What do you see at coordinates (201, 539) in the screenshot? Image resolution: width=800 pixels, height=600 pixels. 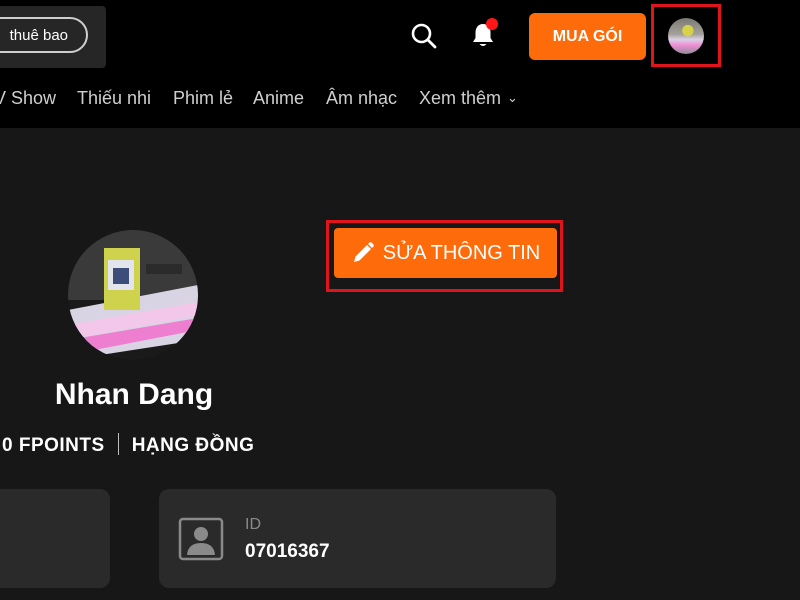 I see `id-card-icon` at bounding box center [201, 539].